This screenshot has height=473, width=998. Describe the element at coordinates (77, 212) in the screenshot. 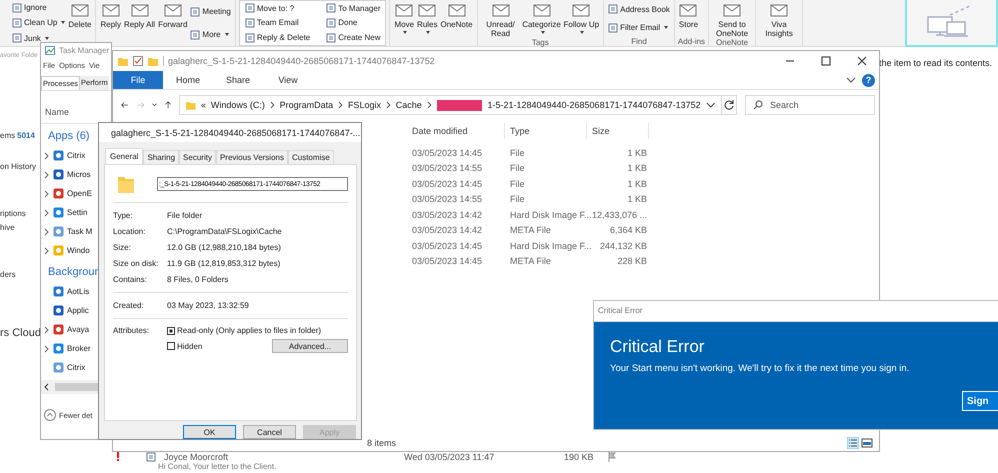

I see `process-name: Settin` at that location.